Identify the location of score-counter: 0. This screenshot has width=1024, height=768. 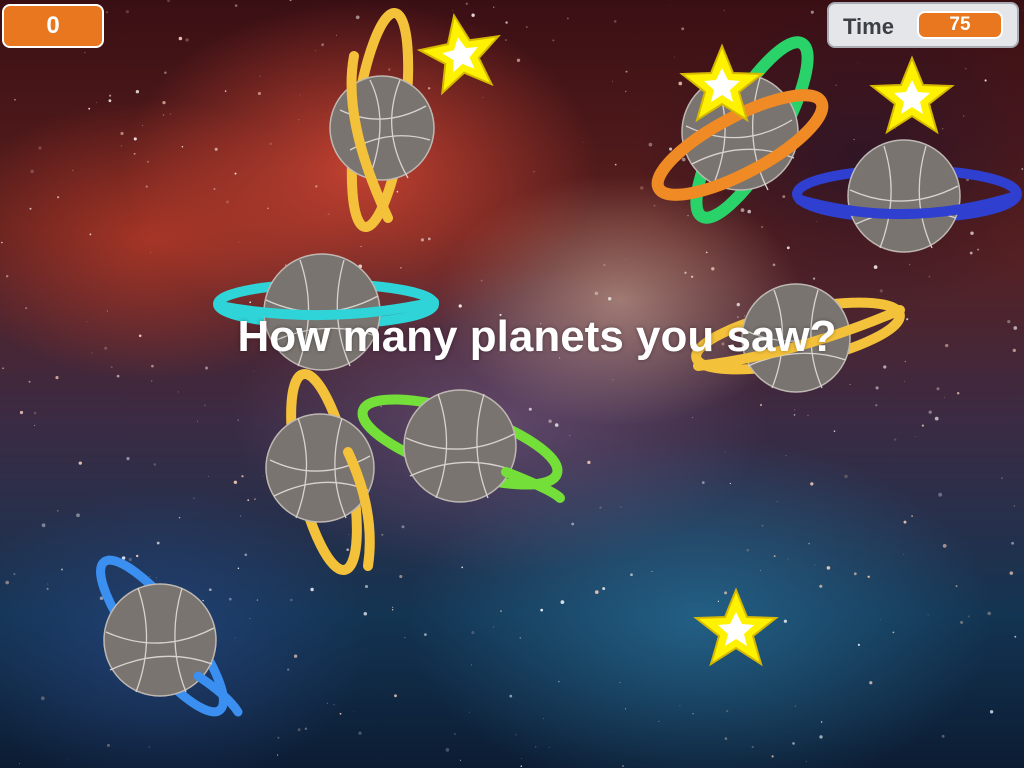
(53, 26).